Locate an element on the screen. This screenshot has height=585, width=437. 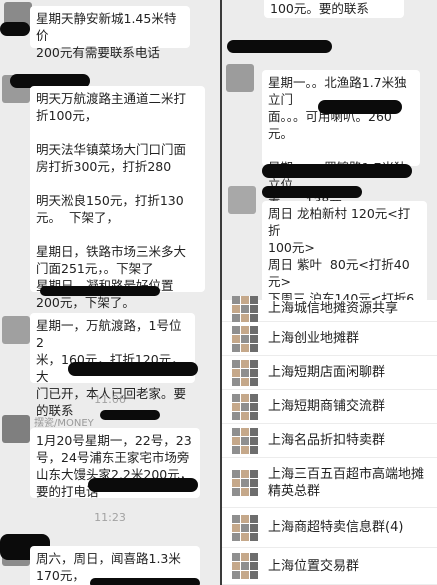
group-item: 上海位置交易群 is located at coordinates (329, 566).